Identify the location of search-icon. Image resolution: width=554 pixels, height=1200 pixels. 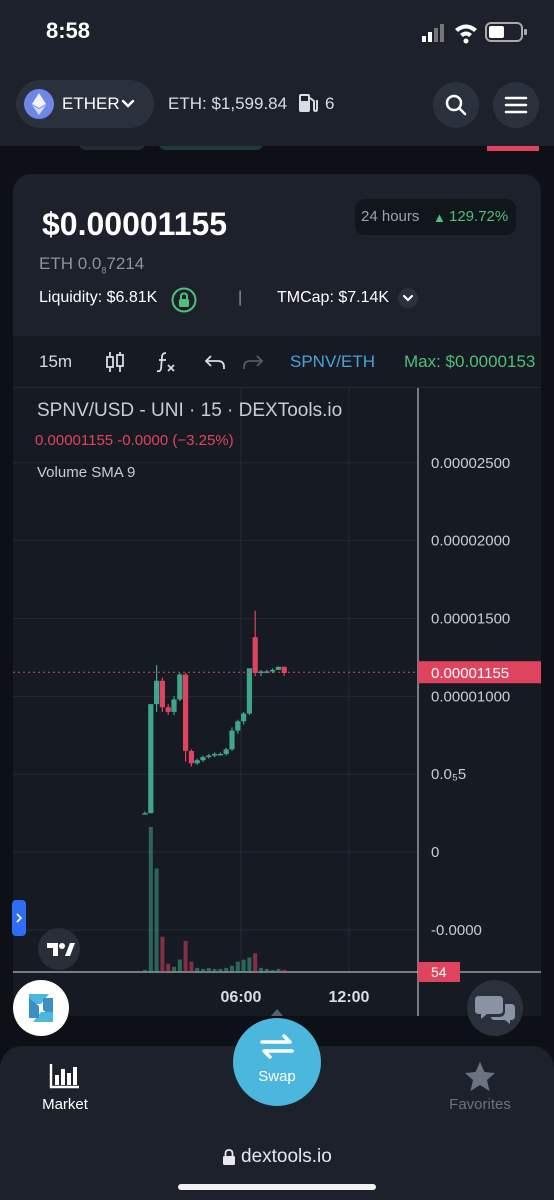
(456, 105).